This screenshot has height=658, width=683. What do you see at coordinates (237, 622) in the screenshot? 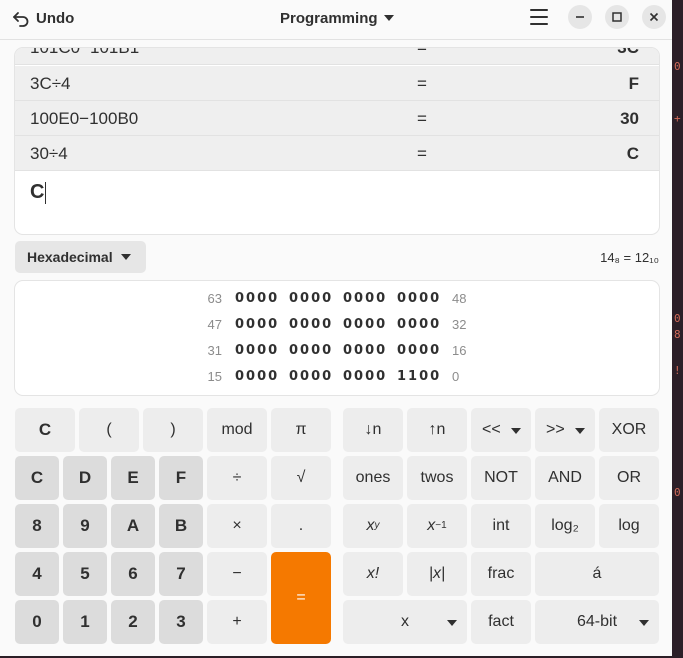
I see `add-button: +` at bounding box center [237, 622].